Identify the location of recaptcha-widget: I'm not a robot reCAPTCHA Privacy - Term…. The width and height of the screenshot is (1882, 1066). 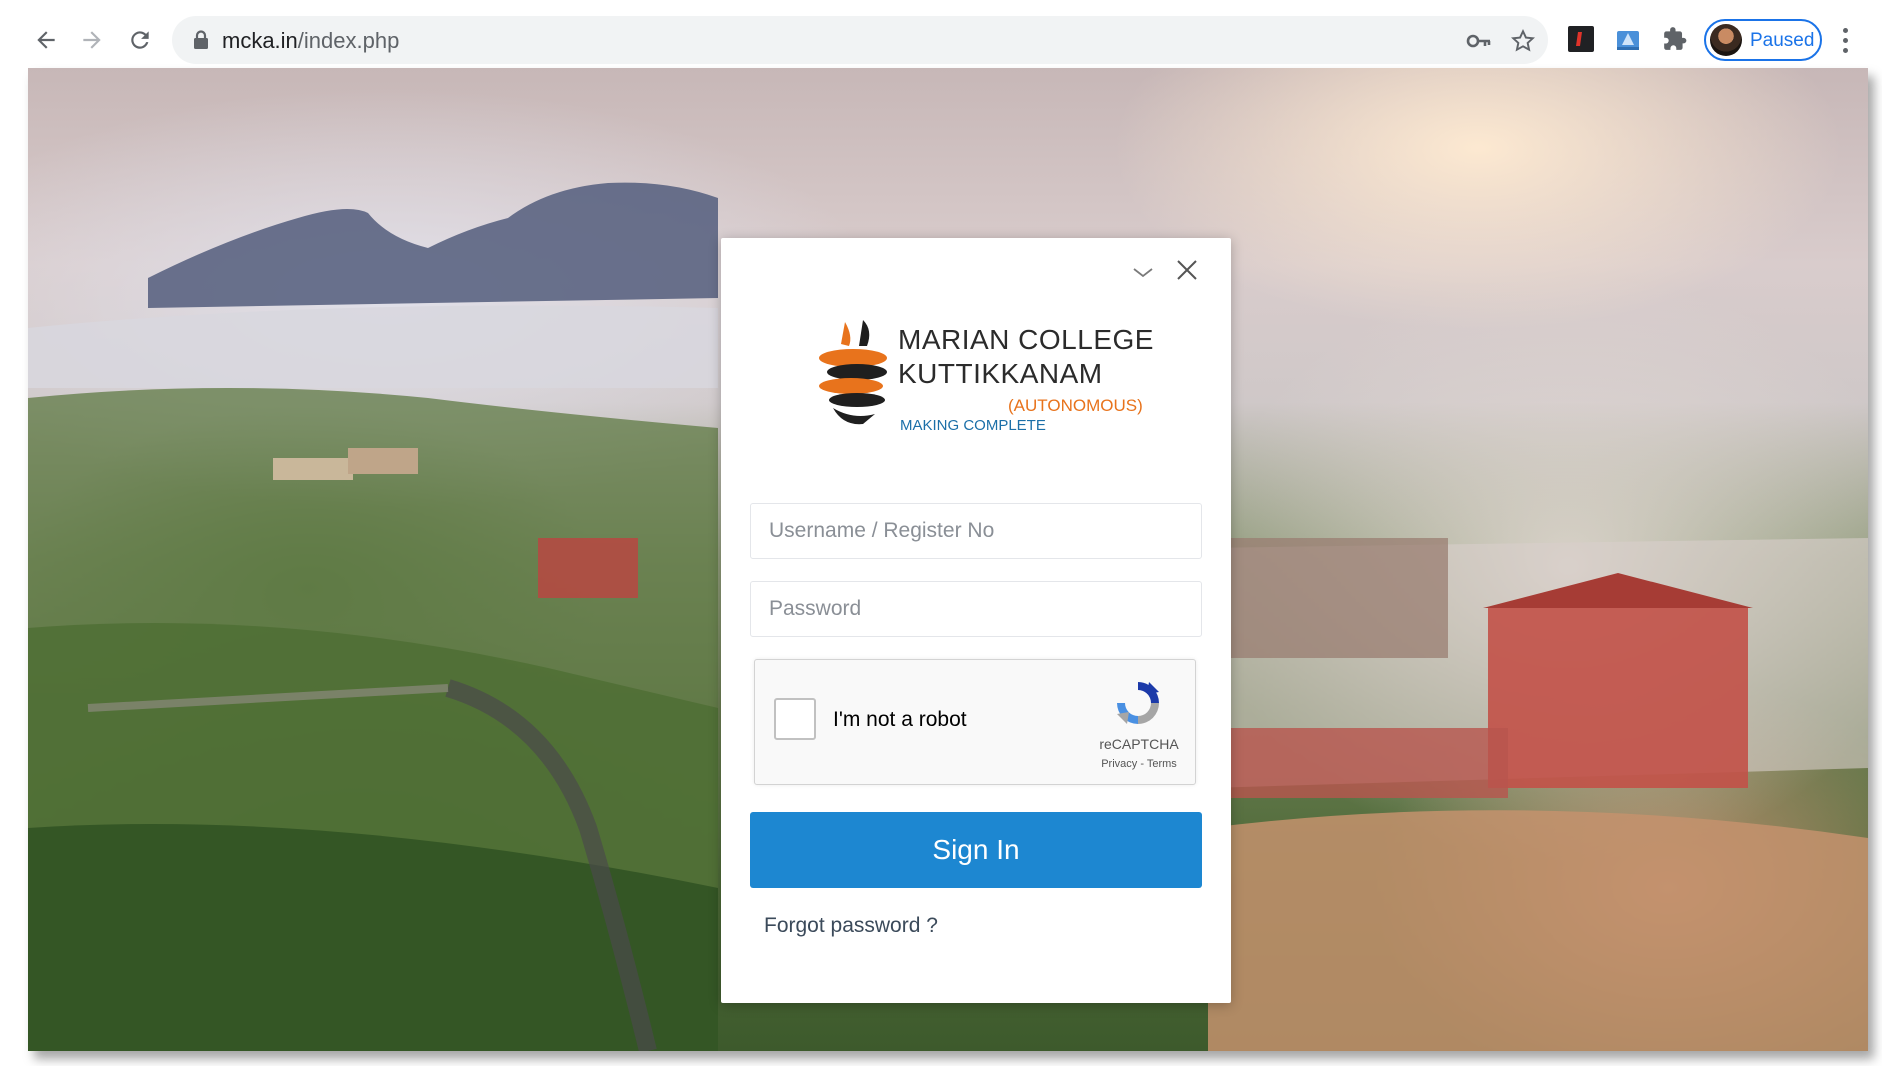
(975, 722).